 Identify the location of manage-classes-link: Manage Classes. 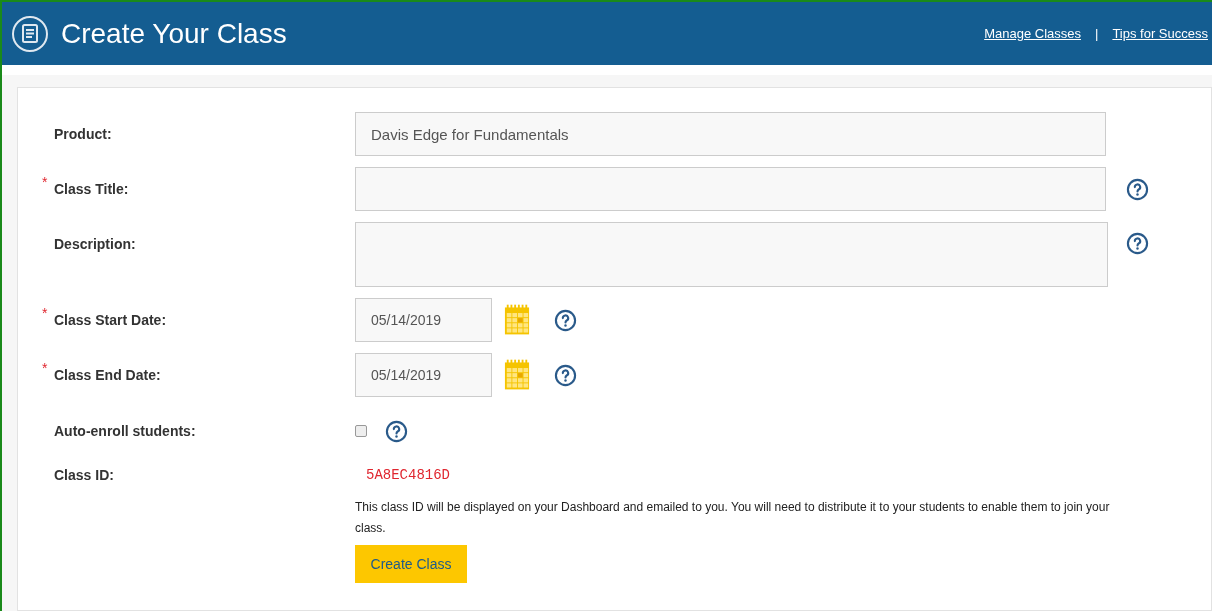
(1032, 33).